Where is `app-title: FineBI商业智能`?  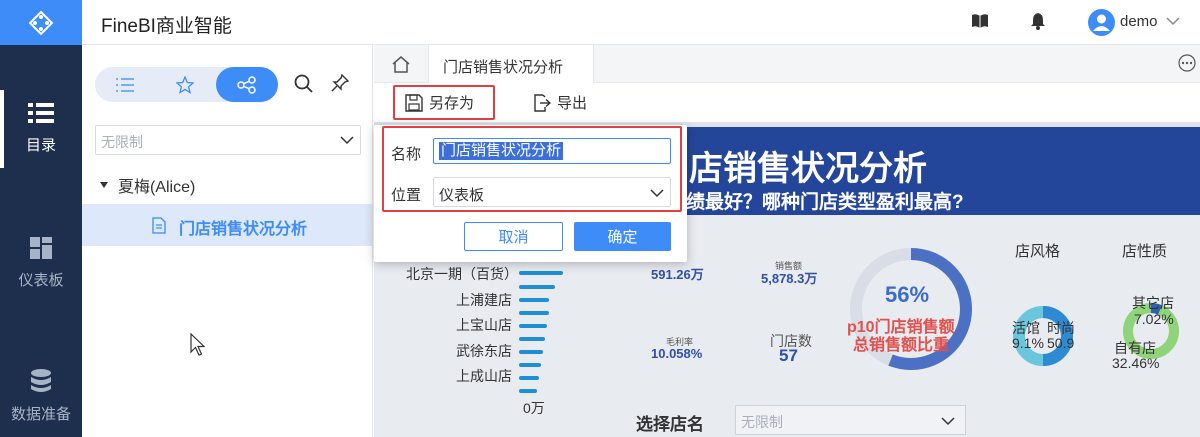 app-title: FineBI商业智能 is located at coordinates (166, 26).